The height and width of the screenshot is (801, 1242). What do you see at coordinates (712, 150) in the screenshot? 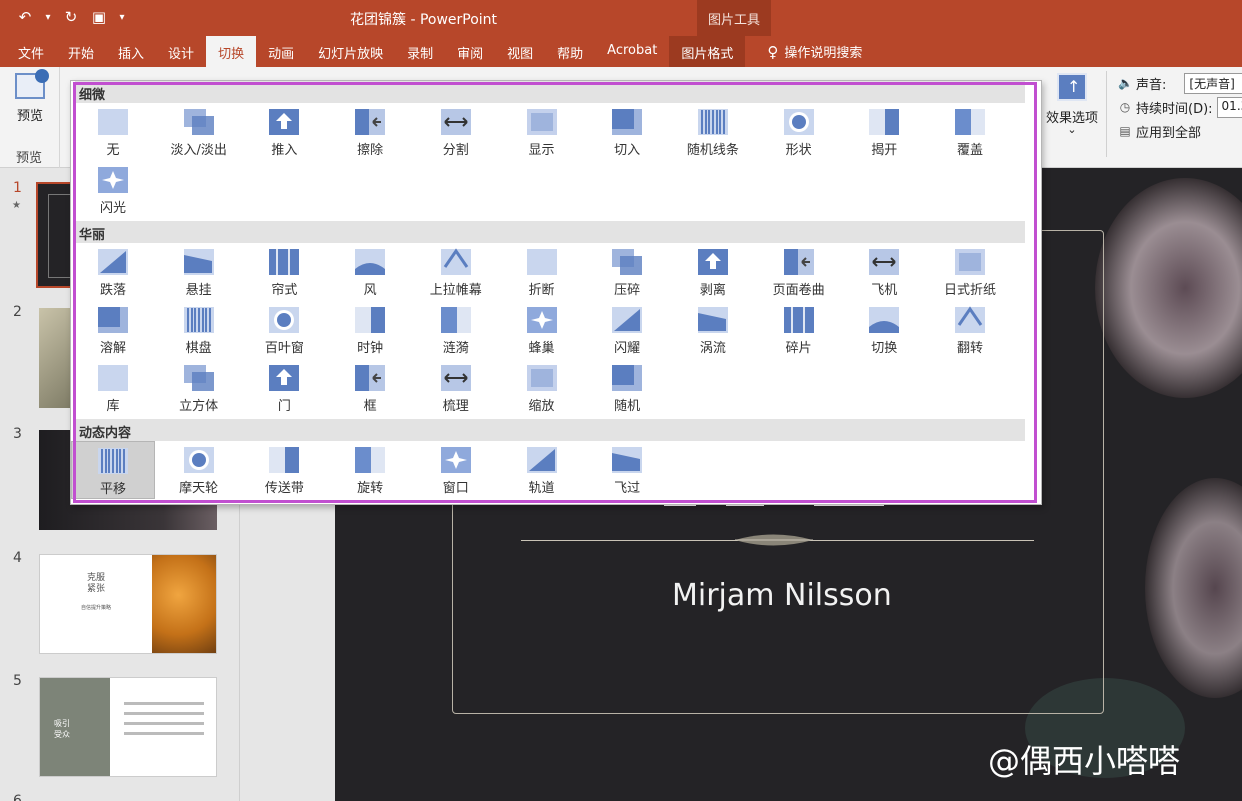
I see `transition-tile-label: 随机线条` at bounding box center [712, 150].